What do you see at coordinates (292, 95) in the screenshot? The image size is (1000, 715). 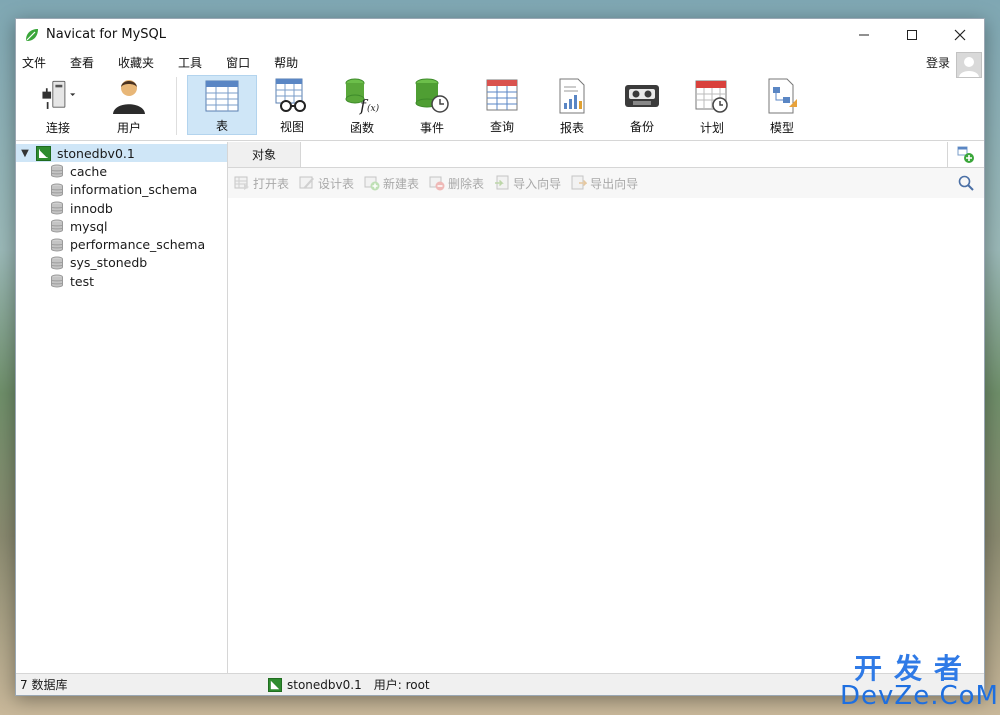 I see `view-glasses-icon` at bounding box center [292, 95].